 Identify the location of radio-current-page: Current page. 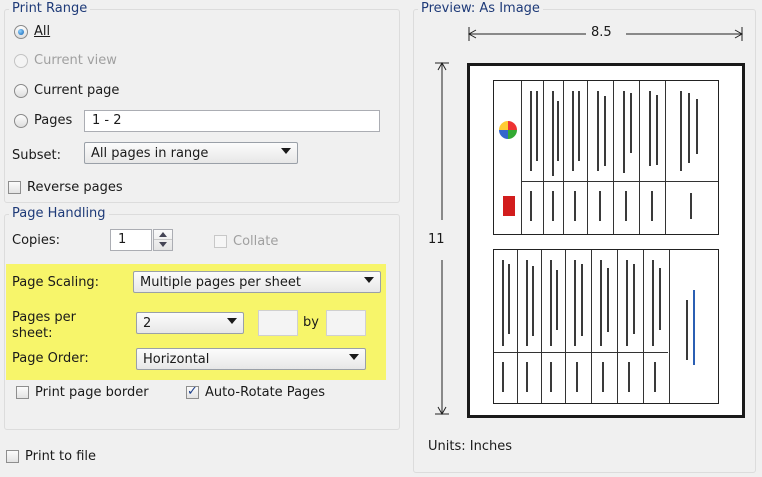
(66, 90).